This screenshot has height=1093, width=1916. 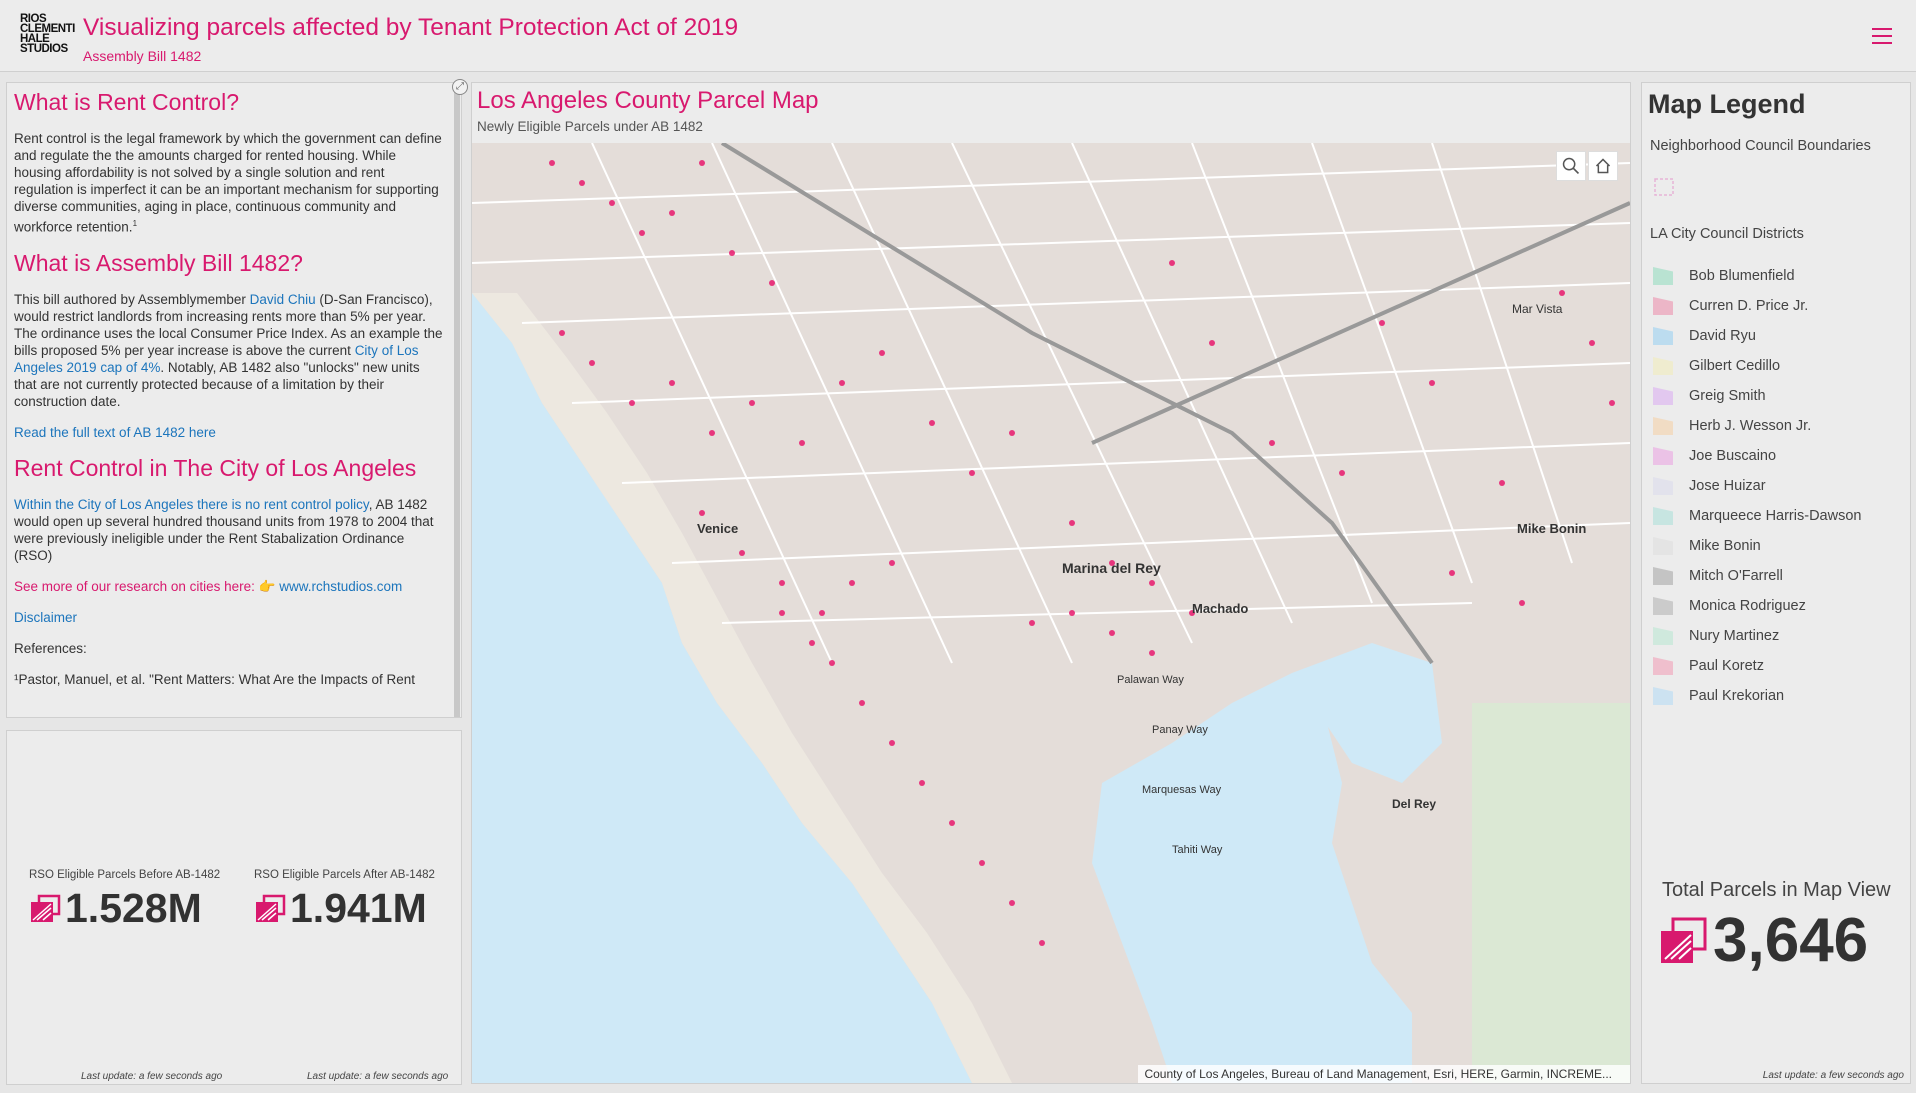 What do you see at coordinates (340, 586) in the screenshot?
I see `rch-studios-link: www.rchstudios.com` at bounding box center [340, 586].